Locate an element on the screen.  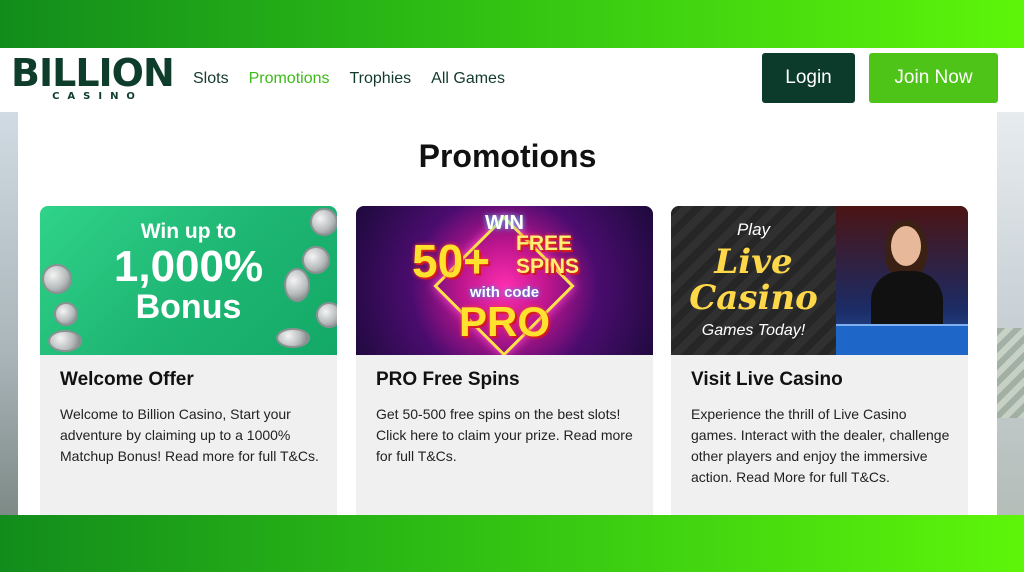
nav-item-slots: Slots is located at coordinates (211, 79).